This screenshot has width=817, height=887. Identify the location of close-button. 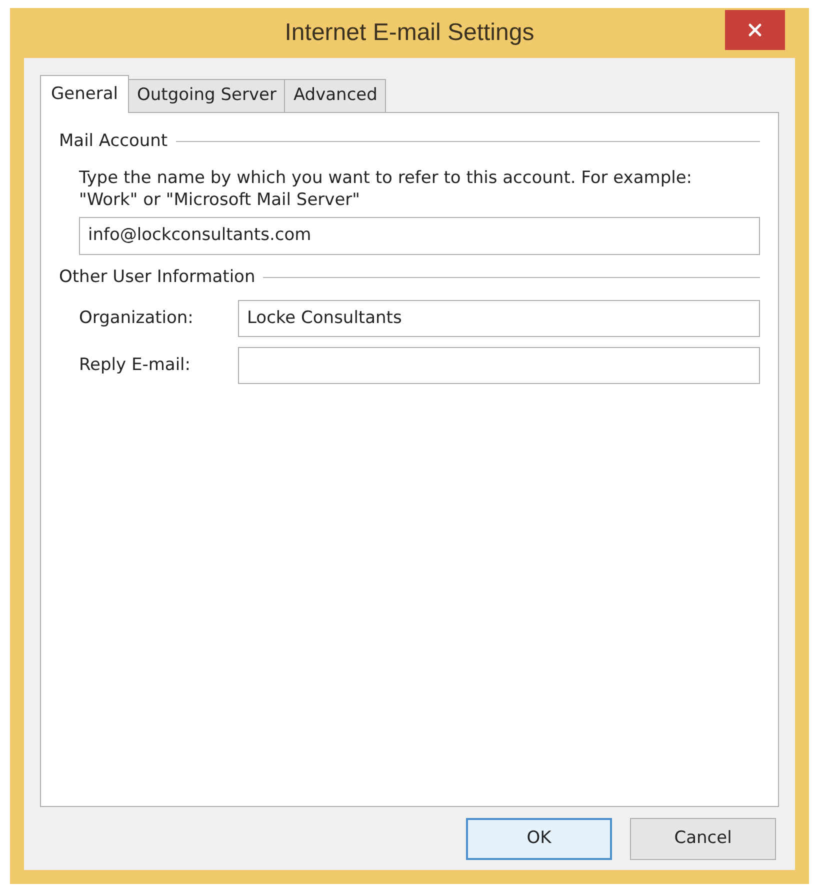
(755, 30).